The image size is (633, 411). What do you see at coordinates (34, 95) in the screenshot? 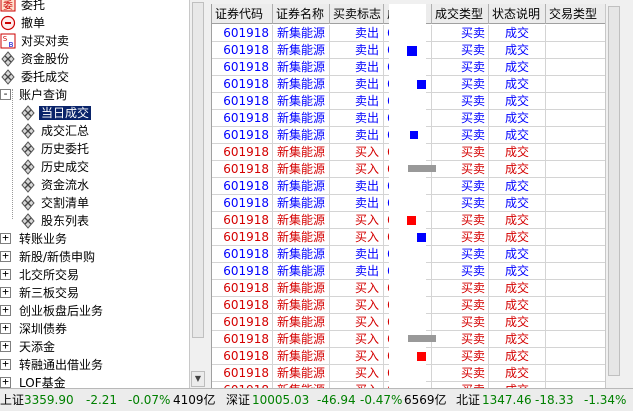
I see `tree-item-5: - 账户查询` at bounding box center [34, 95].